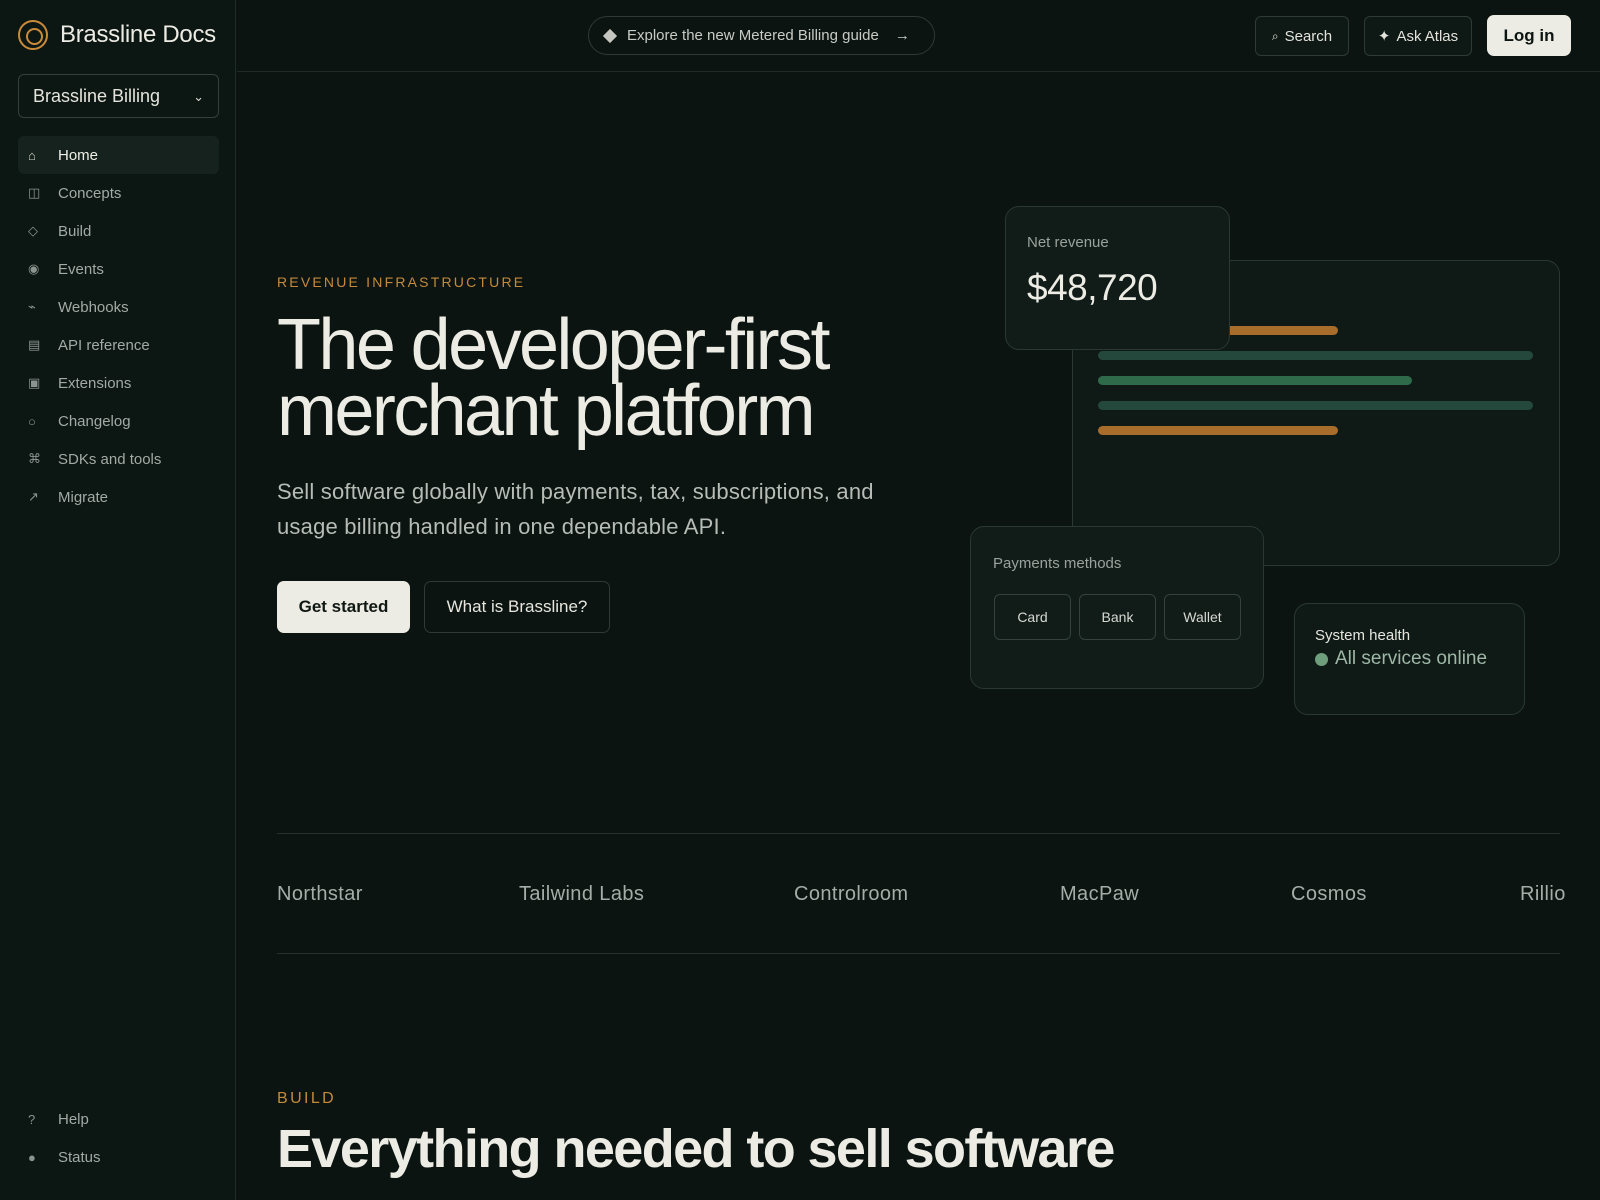  I want to click on sidebar-item-label: Migrate, so click(83, 497).